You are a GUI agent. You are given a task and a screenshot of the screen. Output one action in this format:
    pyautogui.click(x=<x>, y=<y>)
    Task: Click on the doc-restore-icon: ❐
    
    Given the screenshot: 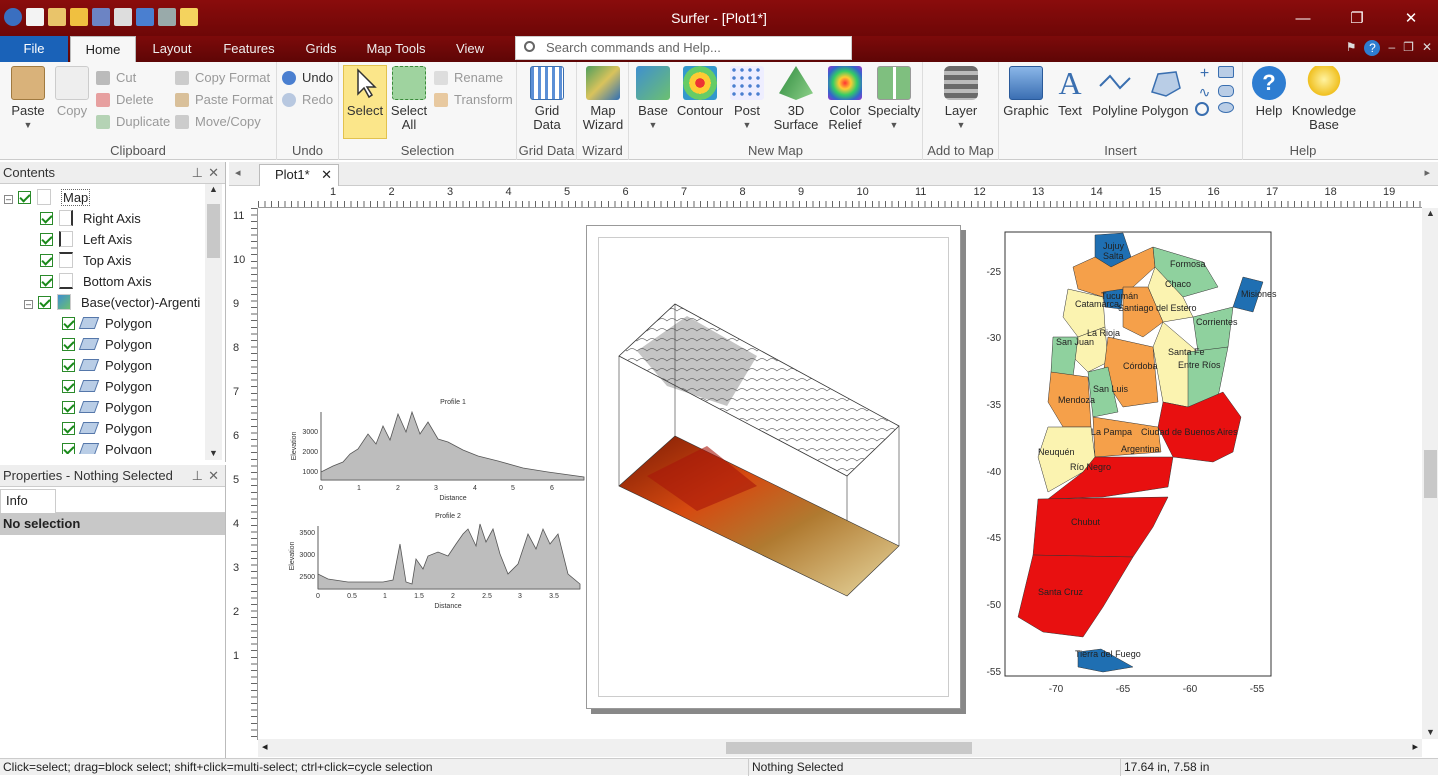 What is the action you would take?
    pyautogui.click(x=1408, y=48)
    